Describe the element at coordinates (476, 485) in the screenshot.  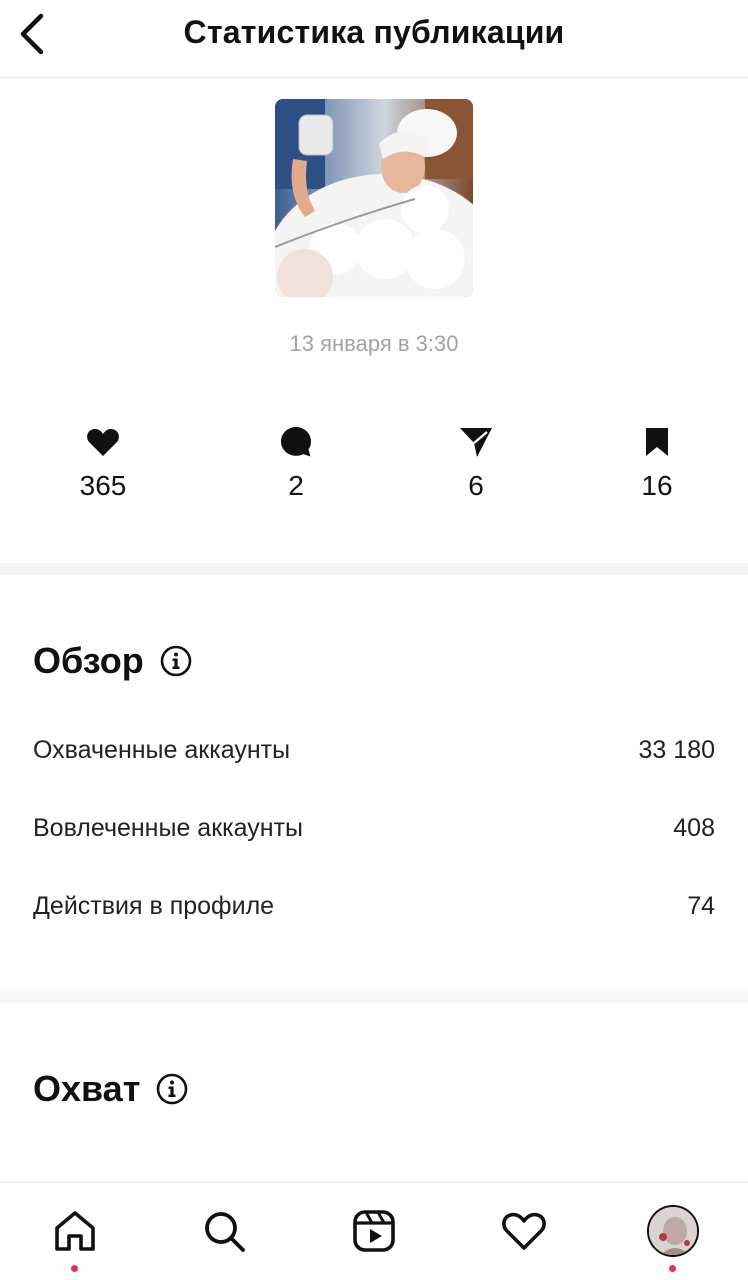
I see `shares-count: 6` at that location.